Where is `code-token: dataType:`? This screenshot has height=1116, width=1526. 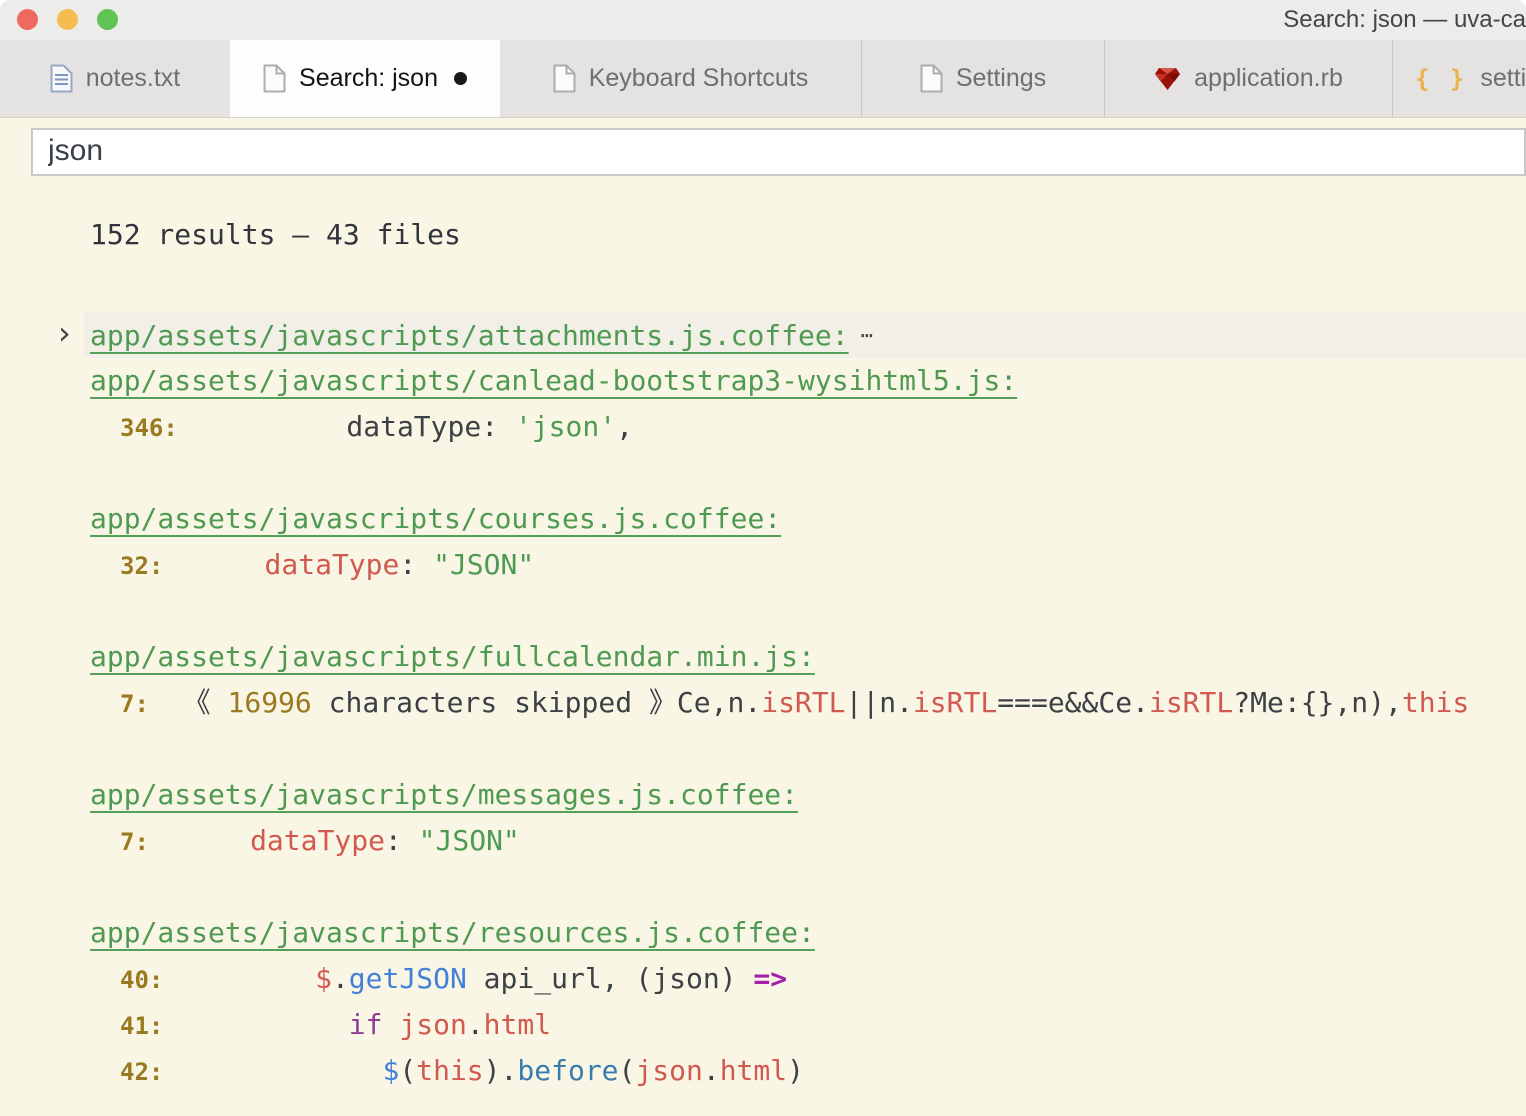
code-token: dataType: is located at coordinates (346, 426).